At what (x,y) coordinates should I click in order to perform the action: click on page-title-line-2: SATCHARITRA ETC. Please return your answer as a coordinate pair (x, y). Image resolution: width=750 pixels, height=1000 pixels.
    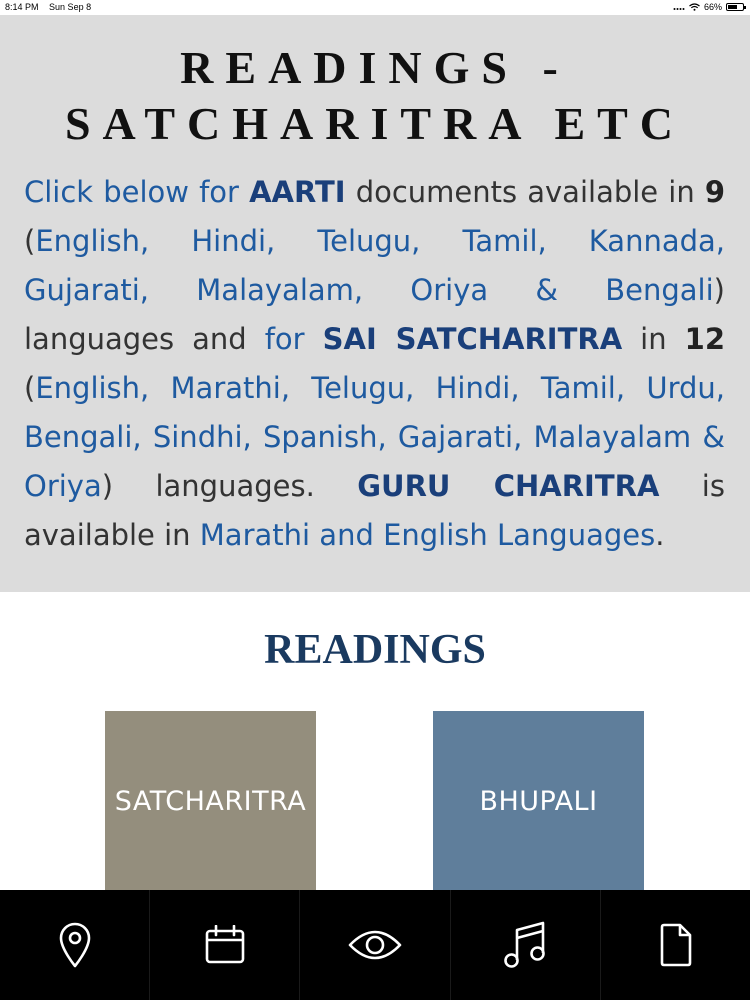
    Looking at the image, I should click on (375, 123).